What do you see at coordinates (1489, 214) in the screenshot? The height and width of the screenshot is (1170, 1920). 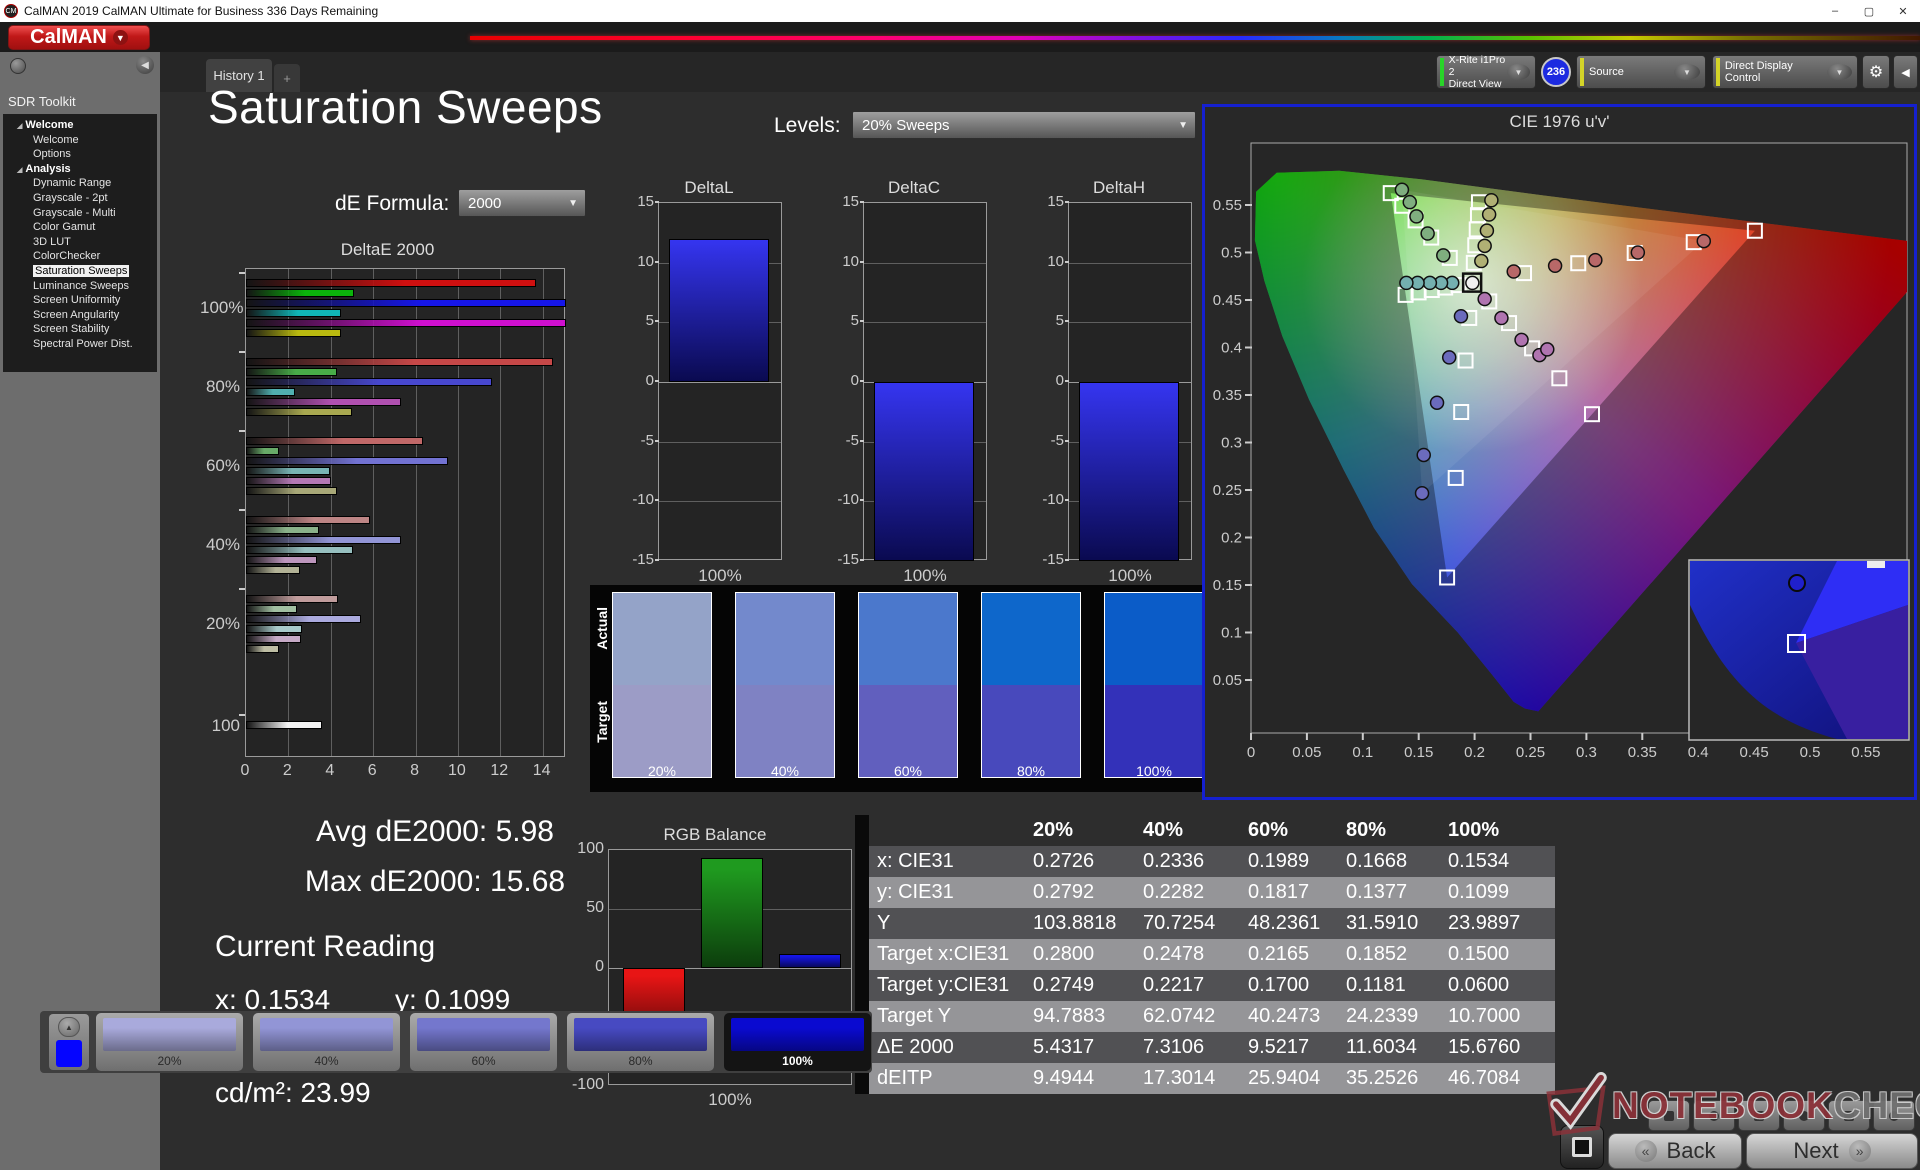 I see `cie-measured-yellow` at bounding box center [1489, 214].